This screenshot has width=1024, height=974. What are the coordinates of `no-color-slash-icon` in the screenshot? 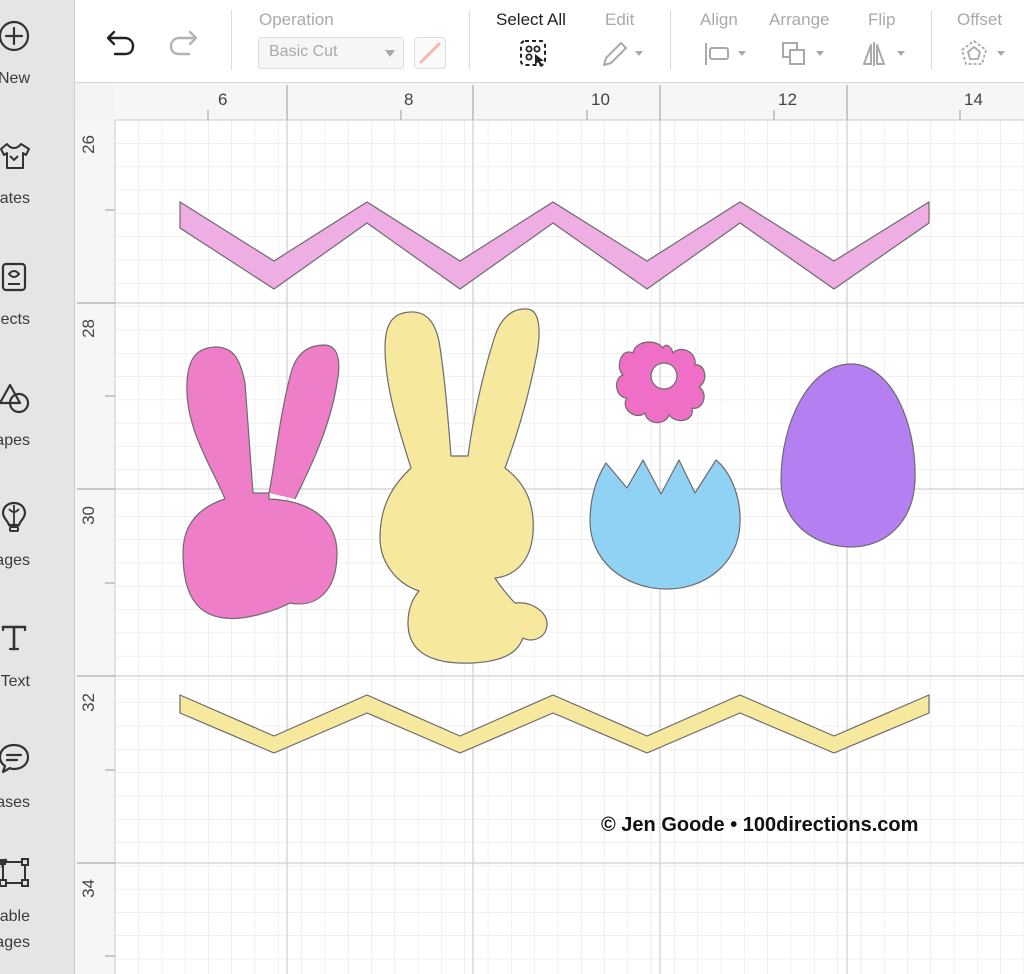 It's located at (430, 53).